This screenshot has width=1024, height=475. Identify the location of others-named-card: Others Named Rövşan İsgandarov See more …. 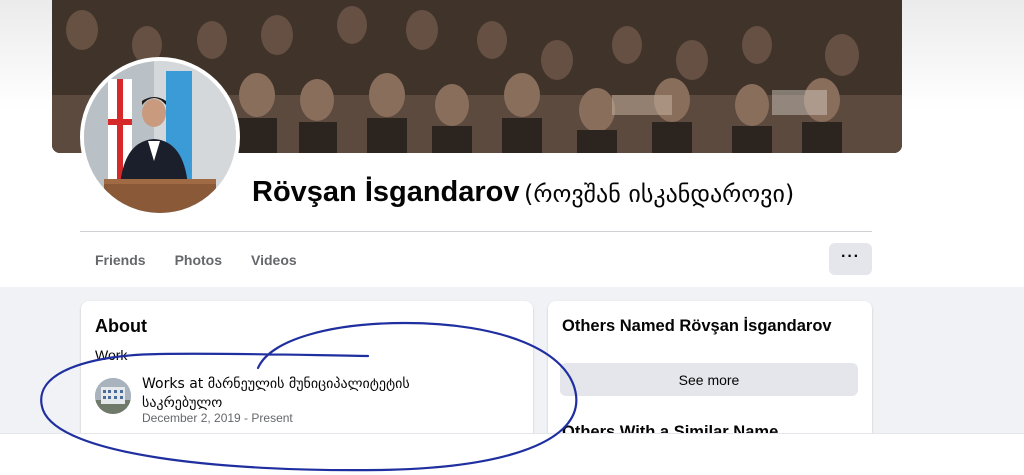
(710, 371).